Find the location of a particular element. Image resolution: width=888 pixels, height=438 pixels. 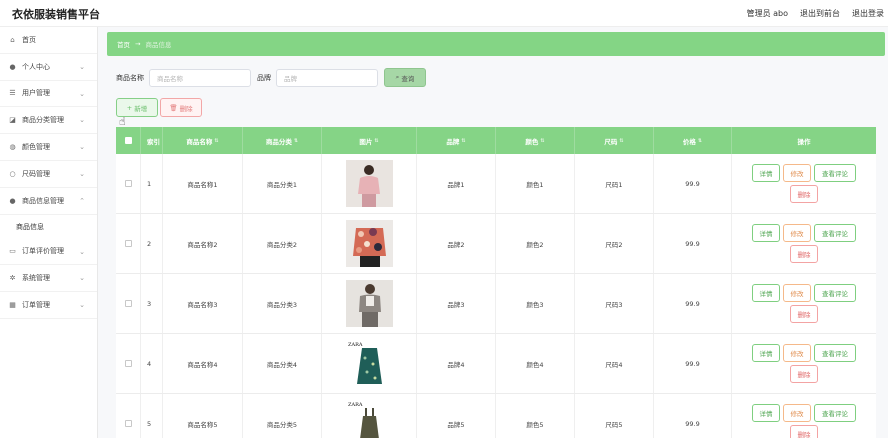

sidebar-item-users: ☰ 用户管理 ⌄ is located at coordinates (48, 94).